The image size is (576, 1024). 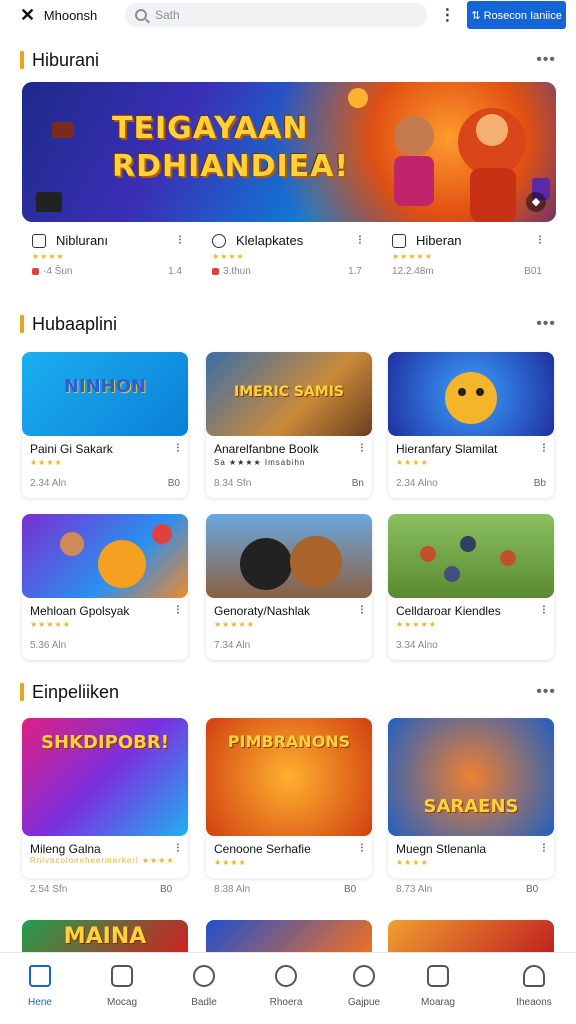 I want to click on mini-meta-text: ·4 Ŝun, so click(x=58, y=271).